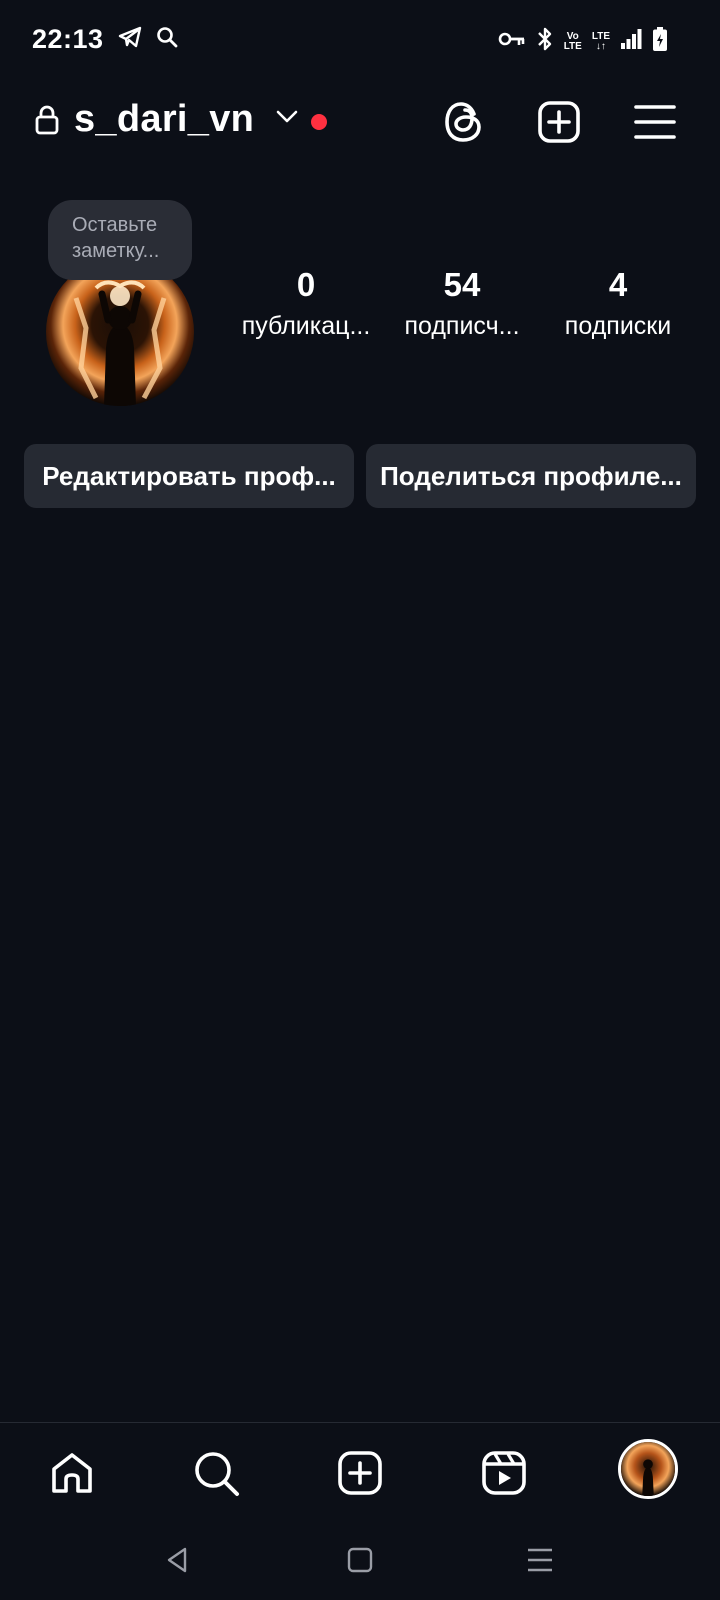  I want to click on profile-stats: 0 публикац... 54 подписч... 4 подписки, so click(465, 311).